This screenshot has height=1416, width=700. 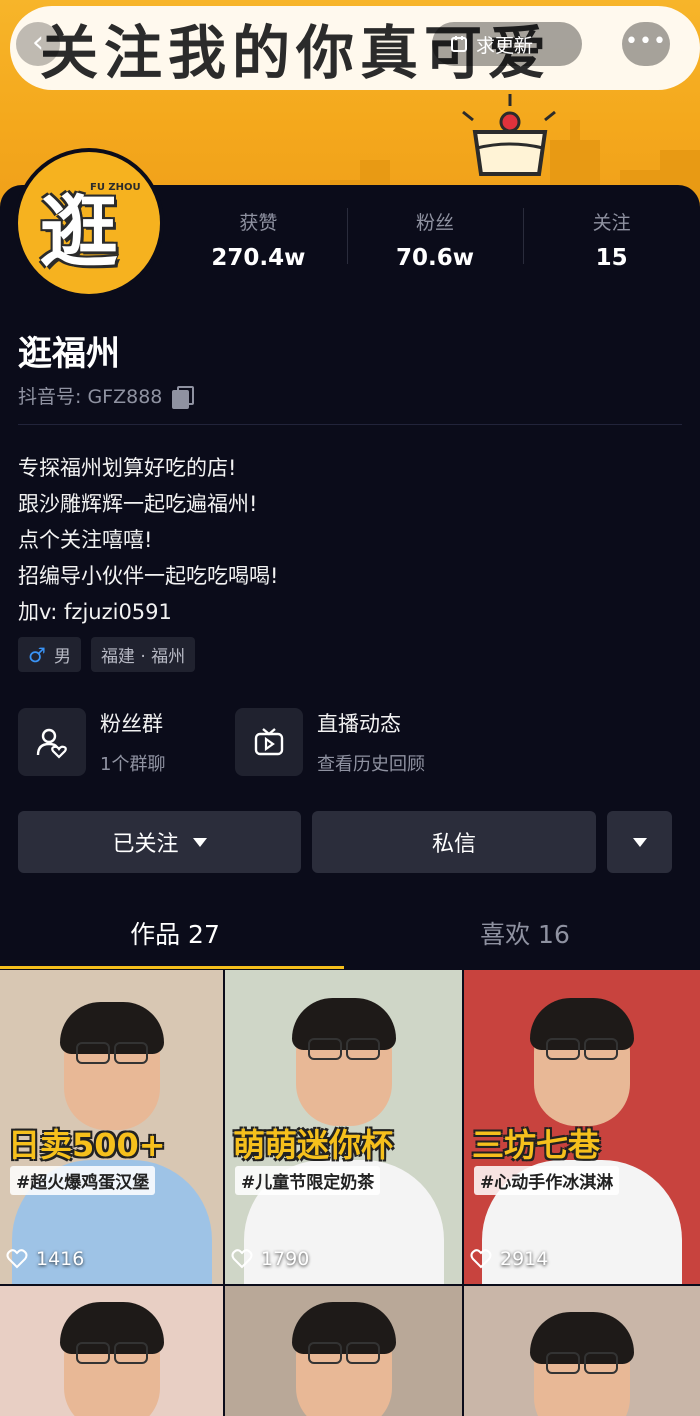 I want to click on location-label: 福建 · 福州, so click(x=143, y=657).